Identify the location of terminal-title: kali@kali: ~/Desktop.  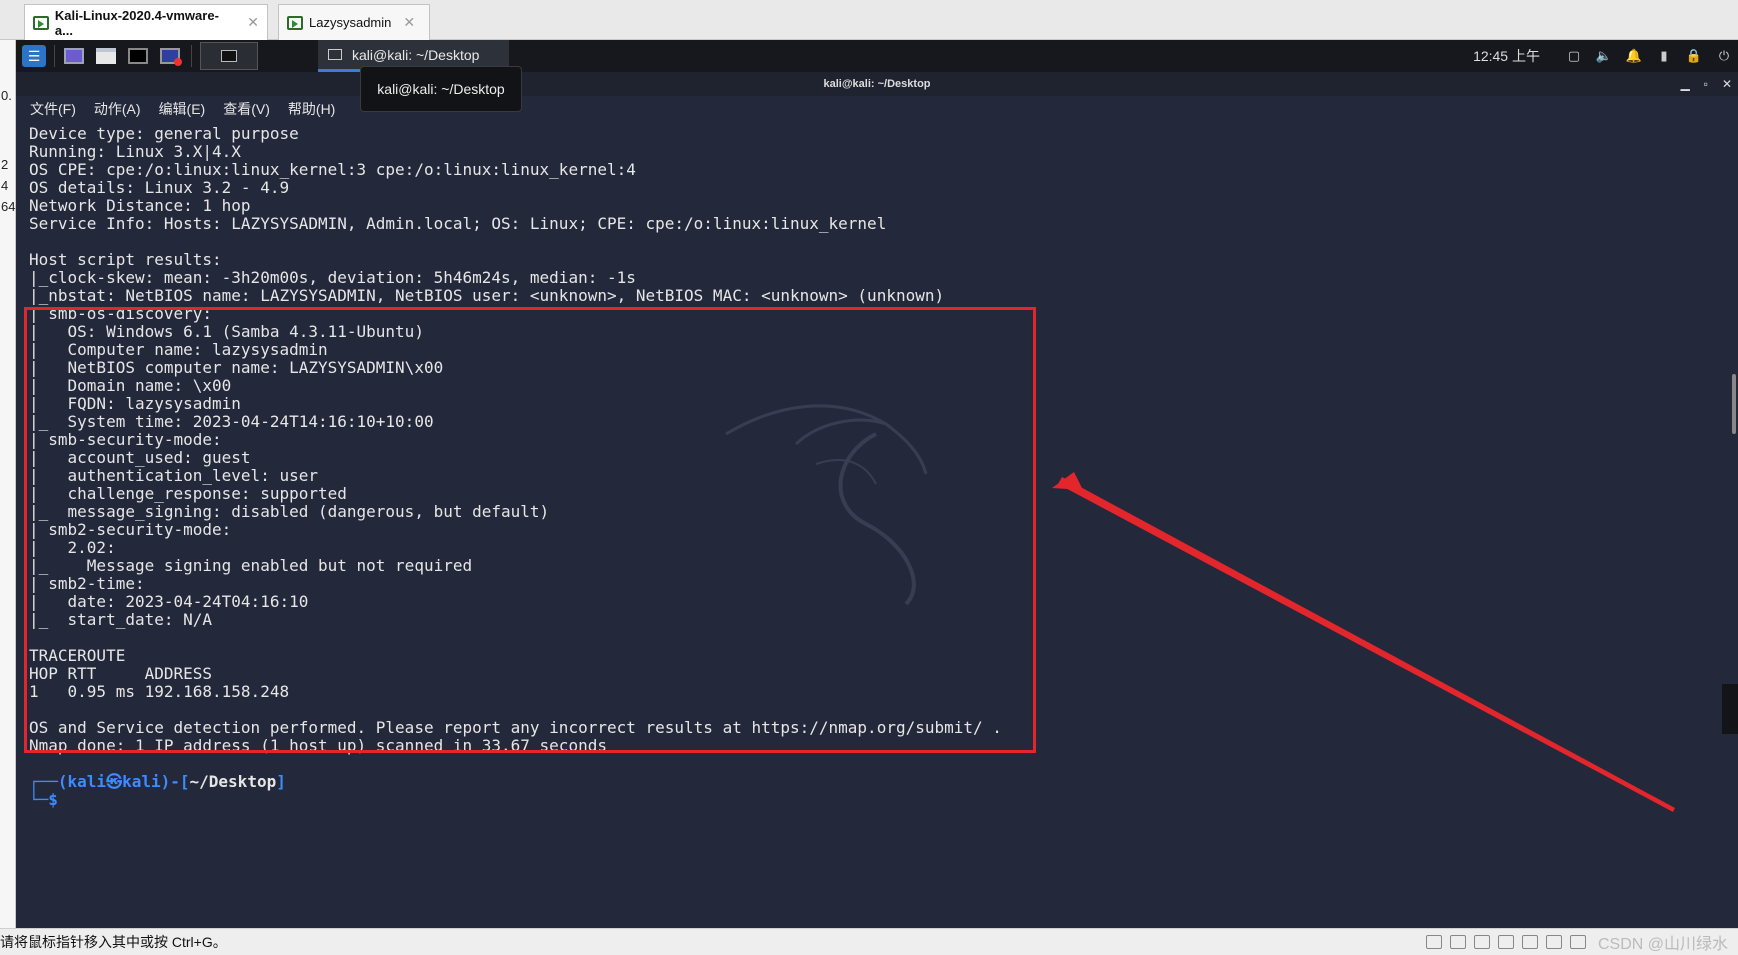
(877, 84).